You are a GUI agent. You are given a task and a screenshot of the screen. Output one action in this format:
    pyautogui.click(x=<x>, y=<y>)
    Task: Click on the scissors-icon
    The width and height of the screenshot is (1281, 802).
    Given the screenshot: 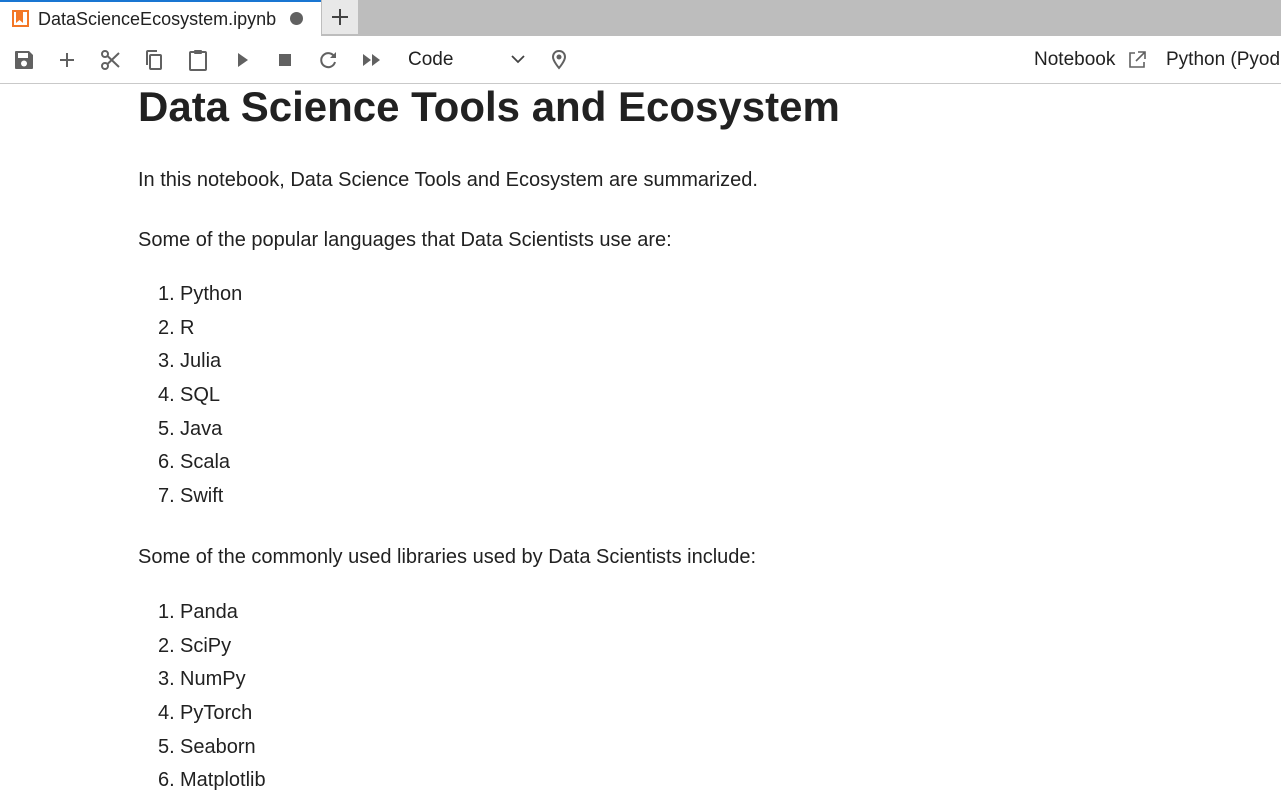 What is the action you would take?
    pyautogui.click(x=110, y=60)
    